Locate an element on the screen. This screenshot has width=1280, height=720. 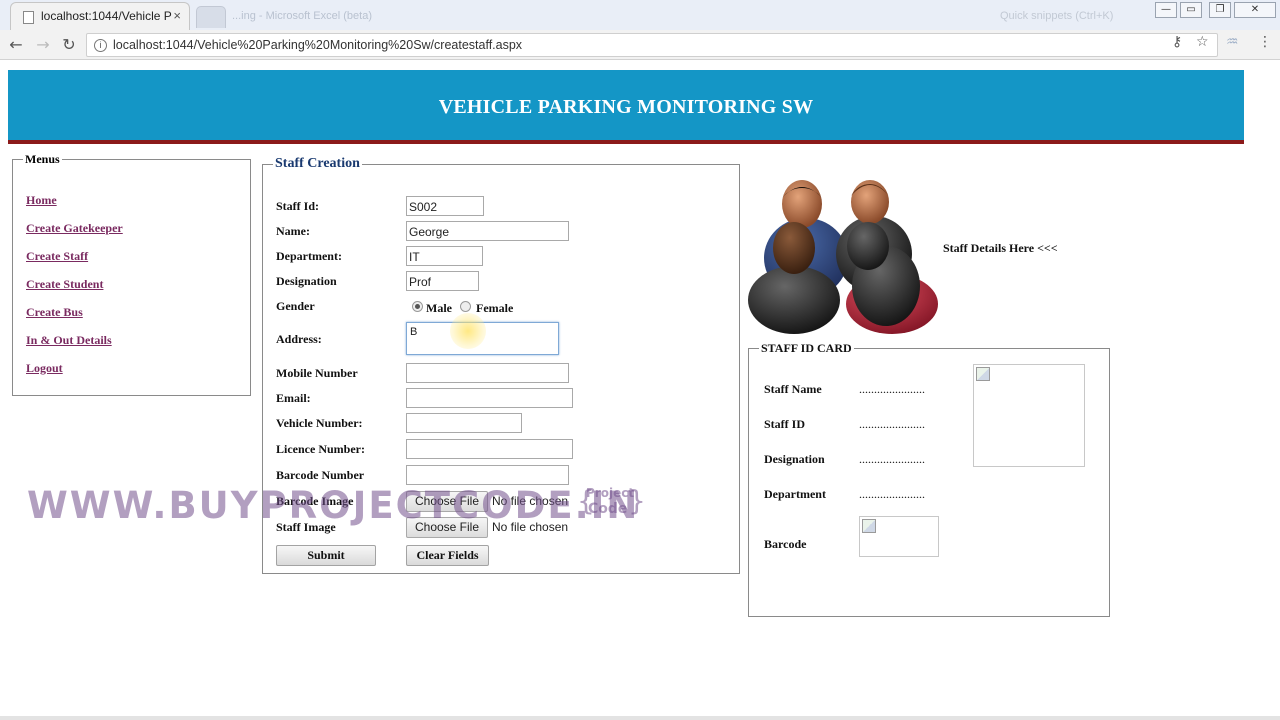
forward-icon: → is located at coordinates (43, 45).